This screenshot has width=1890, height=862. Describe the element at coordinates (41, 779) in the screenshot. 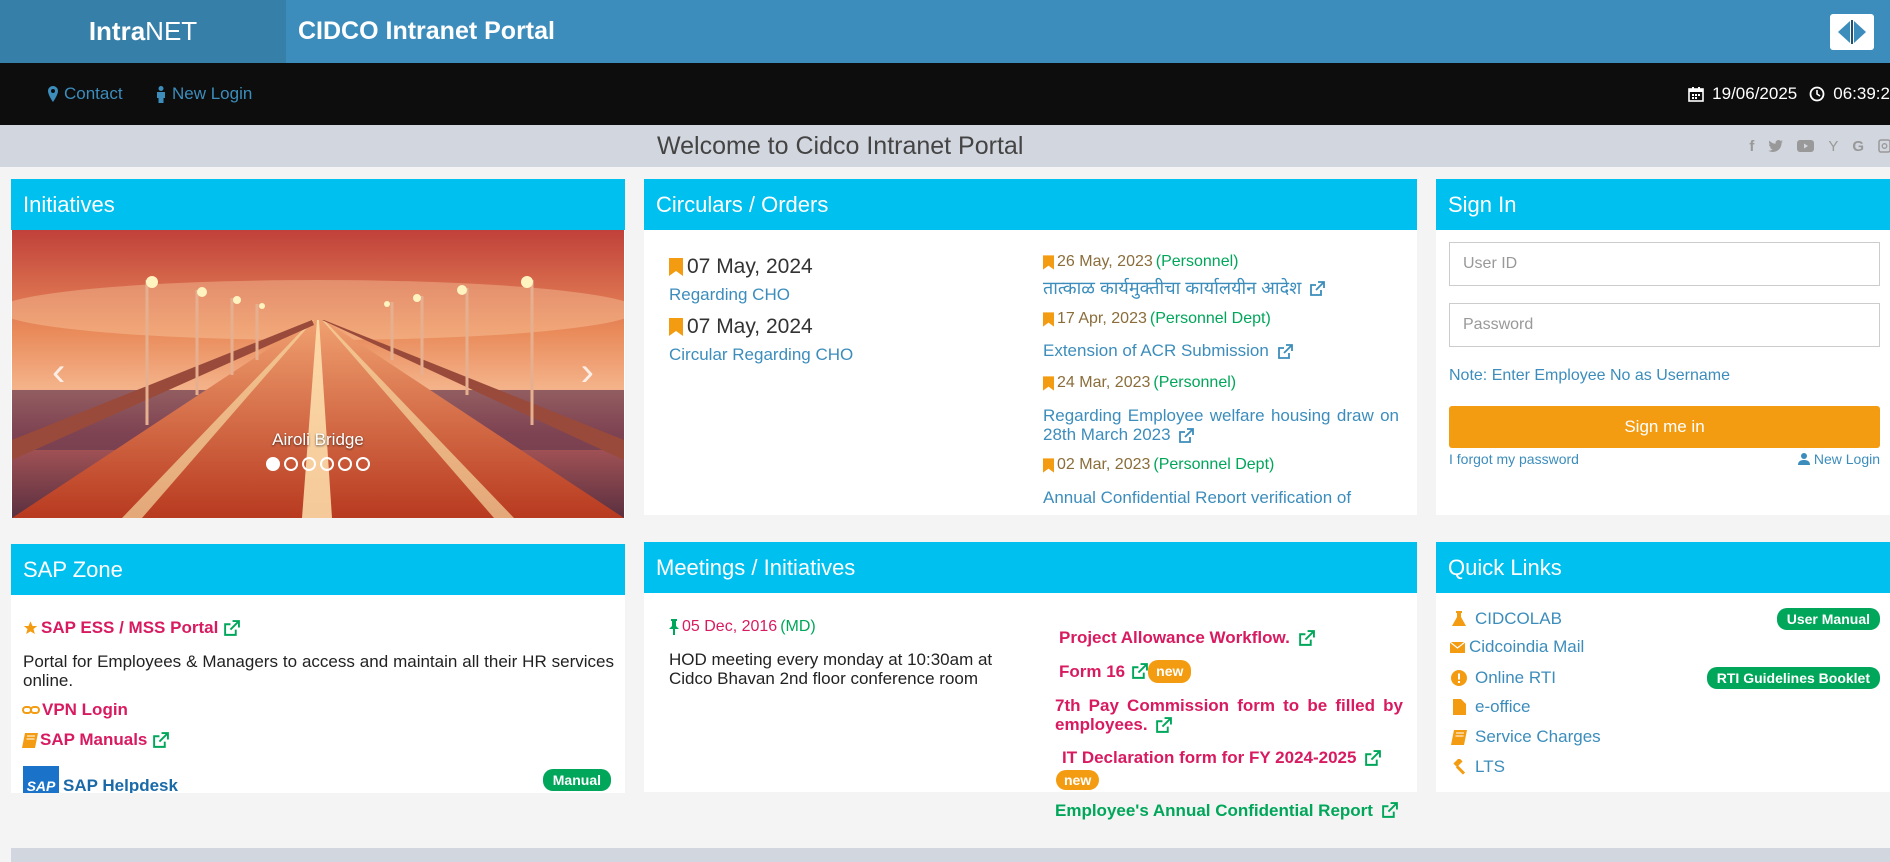

I see `sap-logo-icon: SAP` at that location.